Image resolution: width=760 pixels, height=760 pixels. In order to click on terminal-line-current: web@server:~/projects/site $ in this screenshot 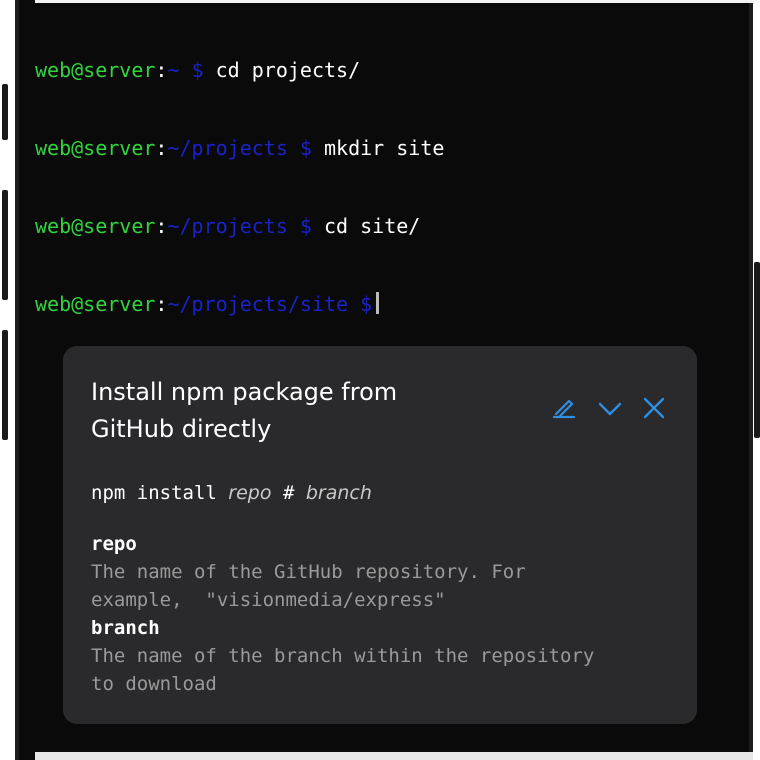, I will do `click(390, 304)`.